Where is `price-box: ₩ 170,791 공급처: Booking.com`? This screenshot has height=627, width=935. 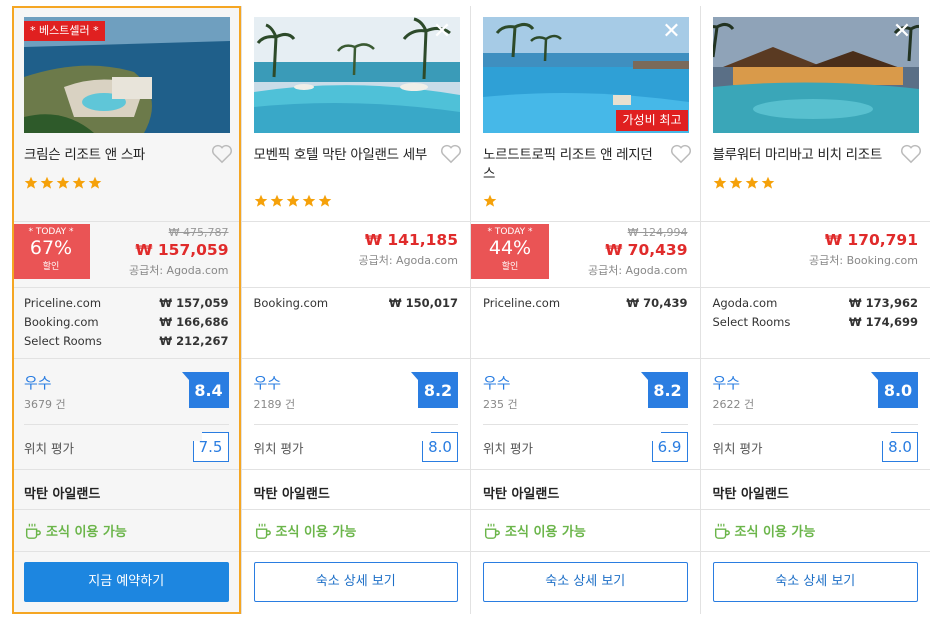 price-box: ₩ 170,791 공급처: Booking.com is located at coordinates (863, 247).